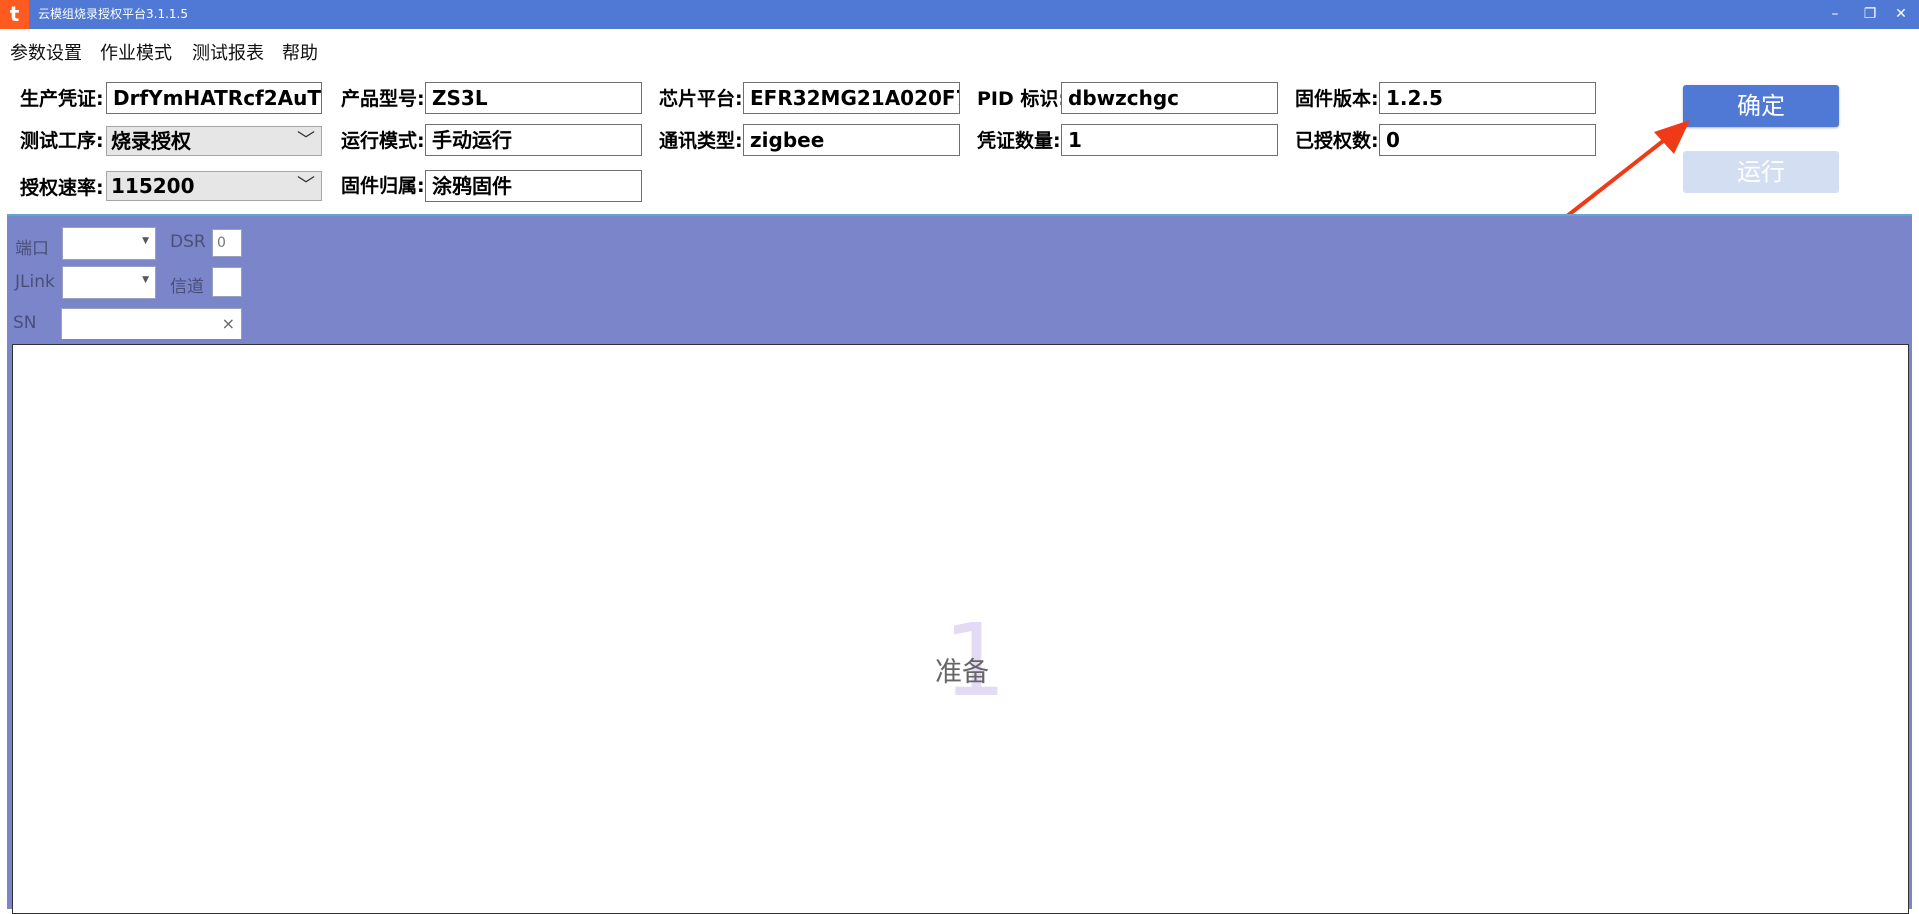  What do you see at coordinates (1019, 141) in the screenshot?
I see `cred-count-label: 凭证数量:` at bounding box center [1019, 141].